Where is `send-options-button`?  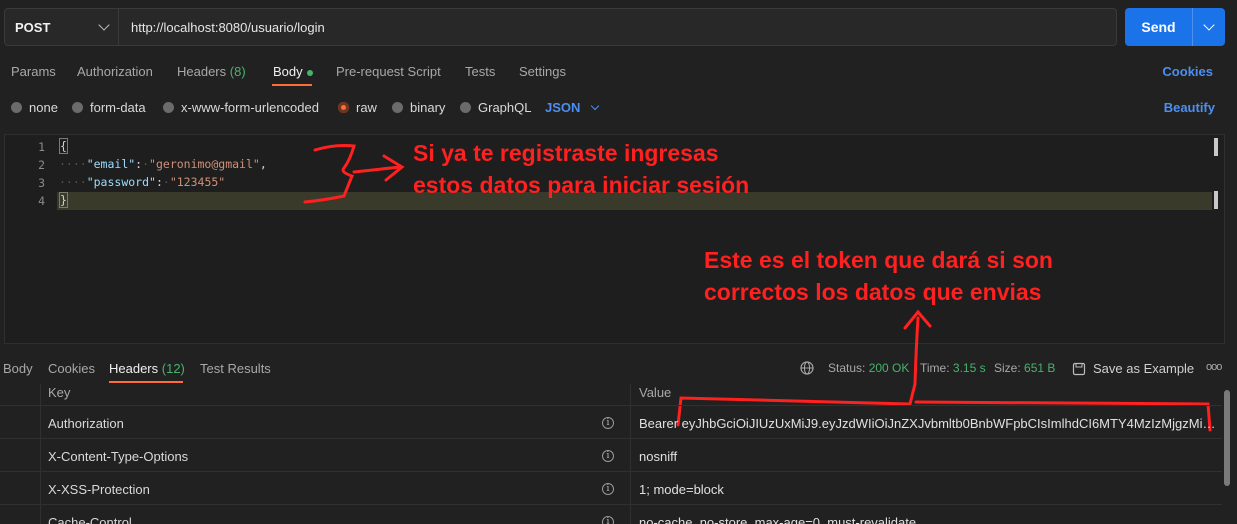
send-options-button is located at coordinates (1208, 27).